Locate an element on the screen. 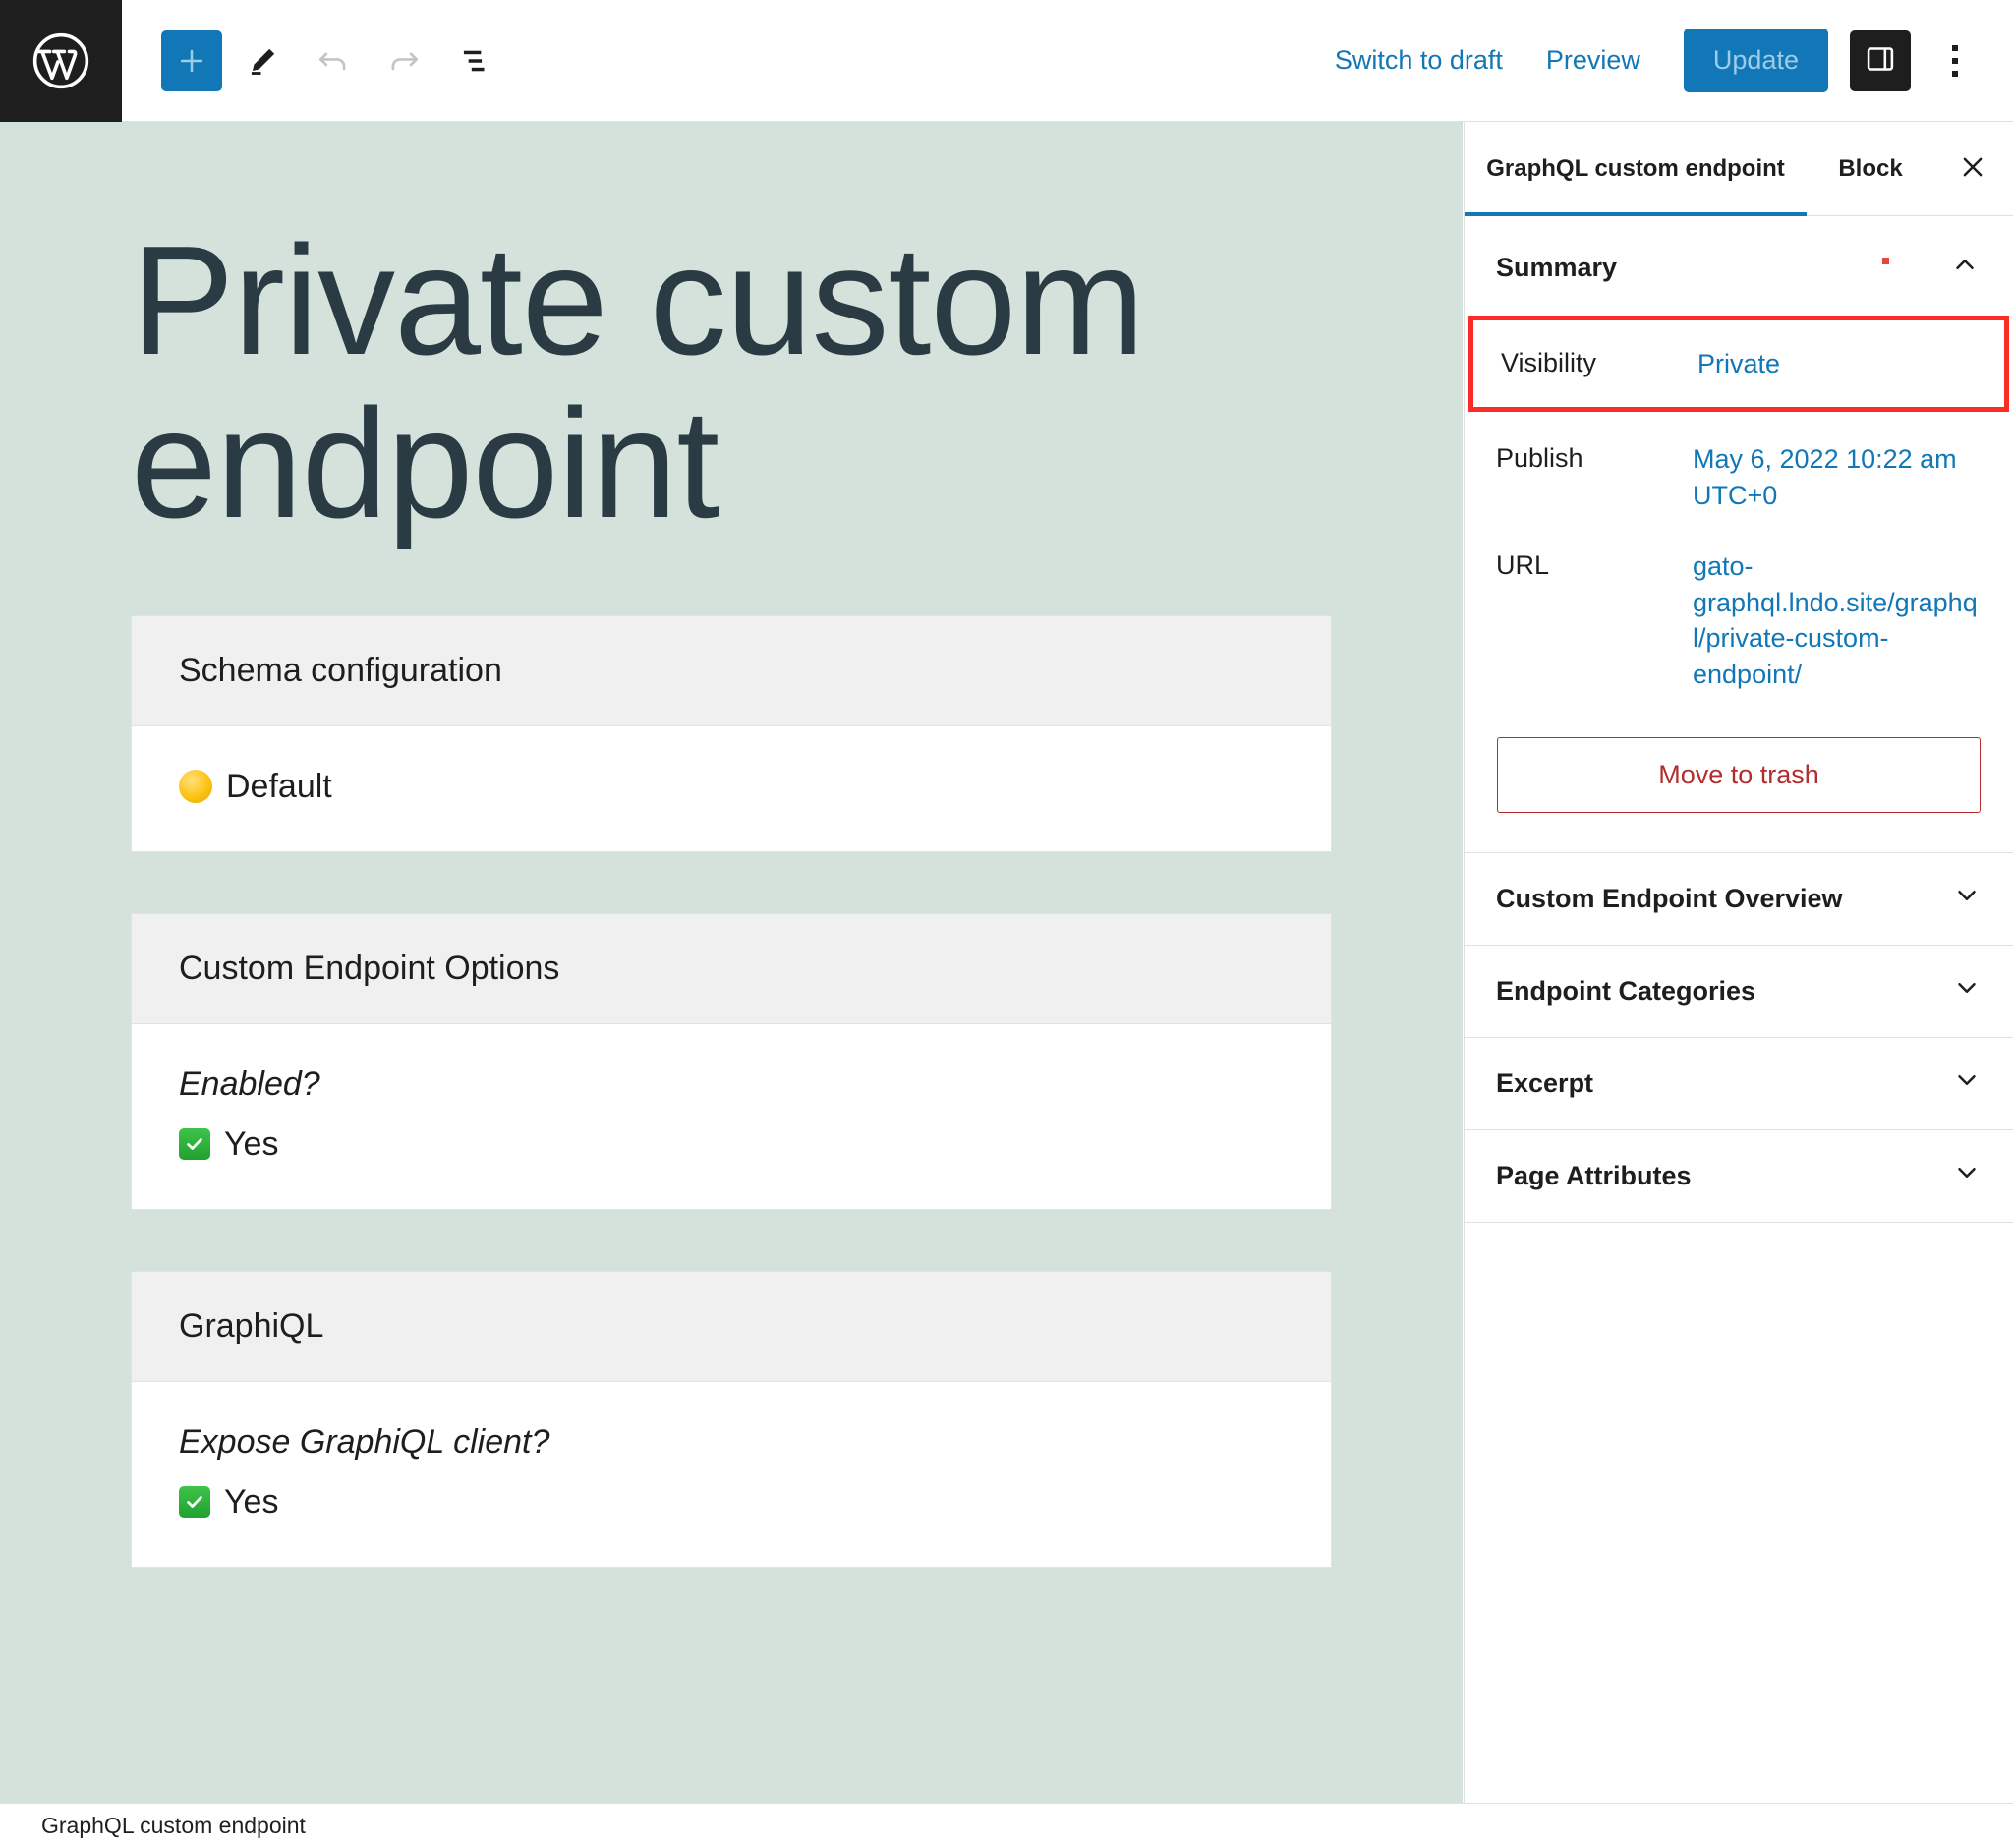 Image resolution: width=2013 pixels, height=1848 pixels. sidebar-panel-icon is located at coordinates (1880, 60).